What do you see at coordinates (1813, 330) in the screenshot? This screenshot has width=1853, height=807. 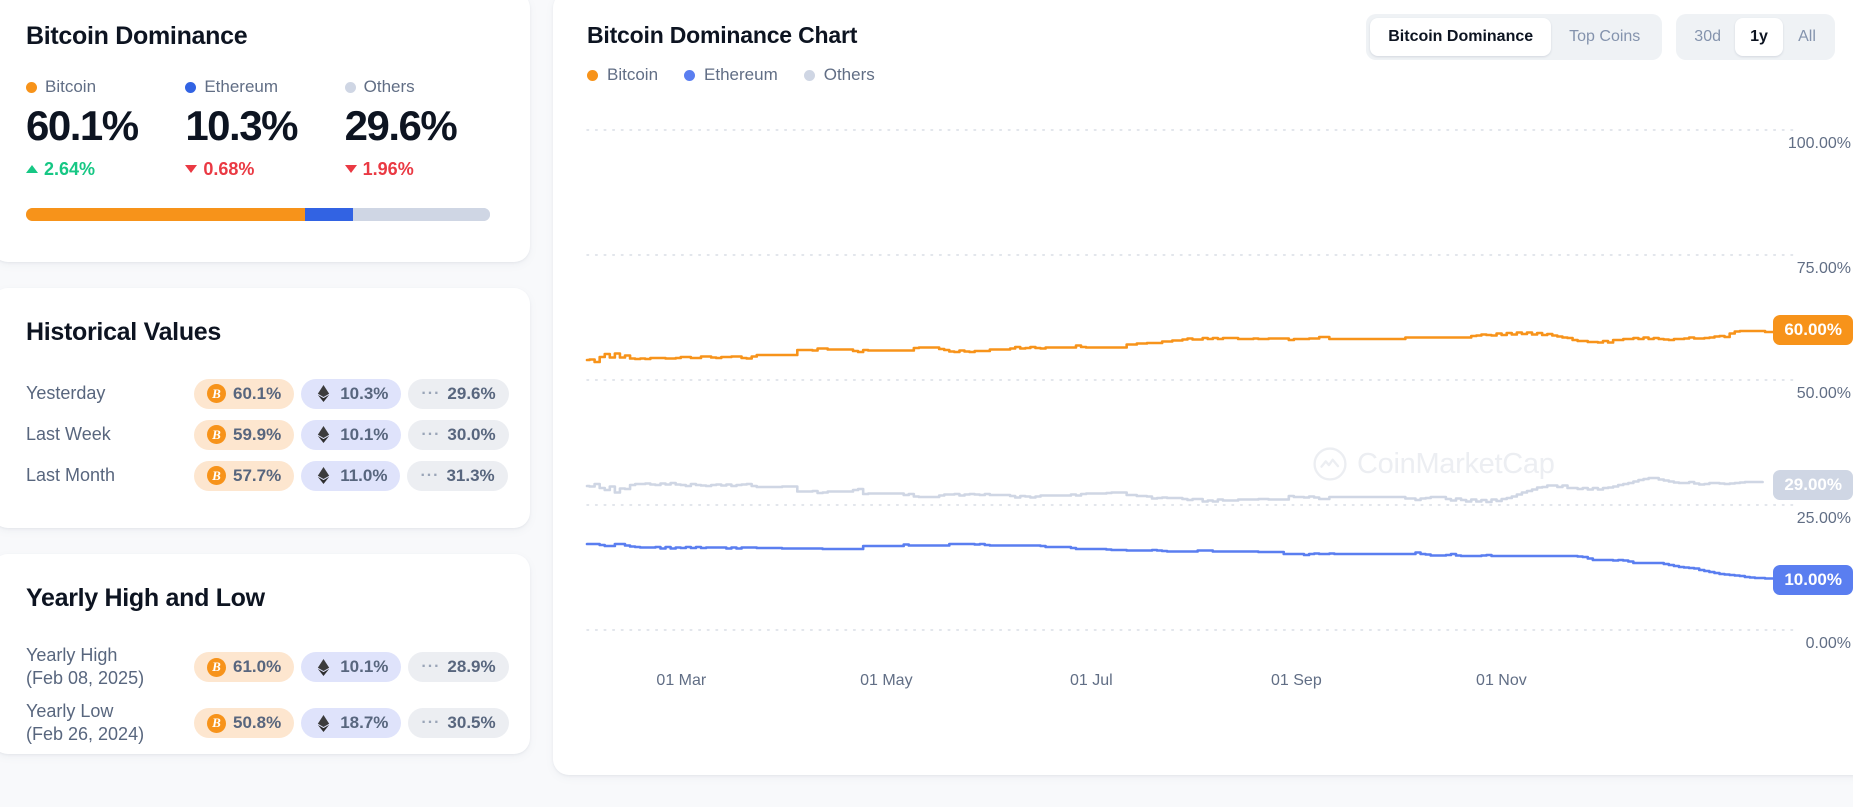 I see `value-badge-bitcoin: 60.00%` at bounding box center [1813, 330].